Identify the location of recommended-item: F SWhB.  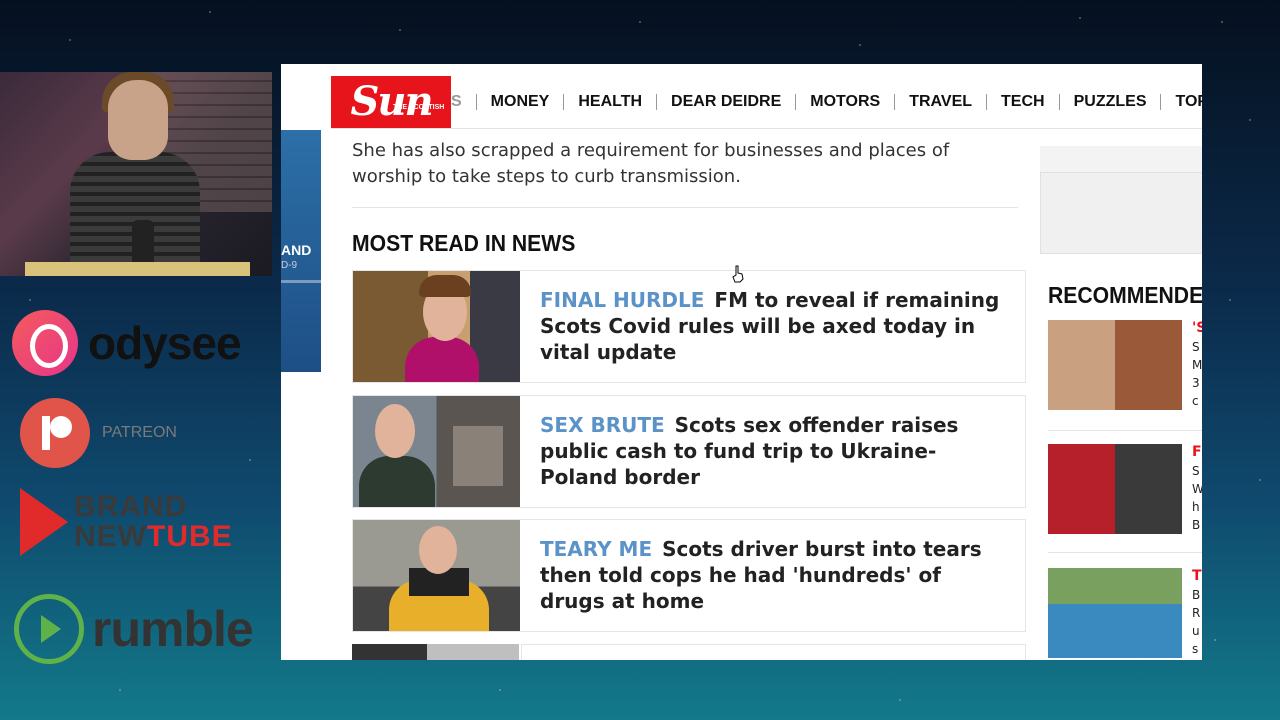
(1125, 489).